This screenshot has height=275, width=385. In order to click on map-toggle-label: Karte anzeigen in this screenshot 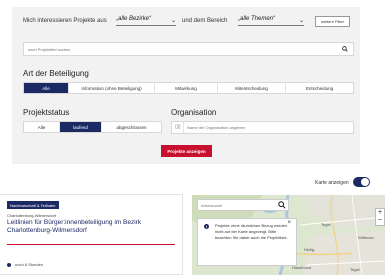, I will do `click(332, 183)`.